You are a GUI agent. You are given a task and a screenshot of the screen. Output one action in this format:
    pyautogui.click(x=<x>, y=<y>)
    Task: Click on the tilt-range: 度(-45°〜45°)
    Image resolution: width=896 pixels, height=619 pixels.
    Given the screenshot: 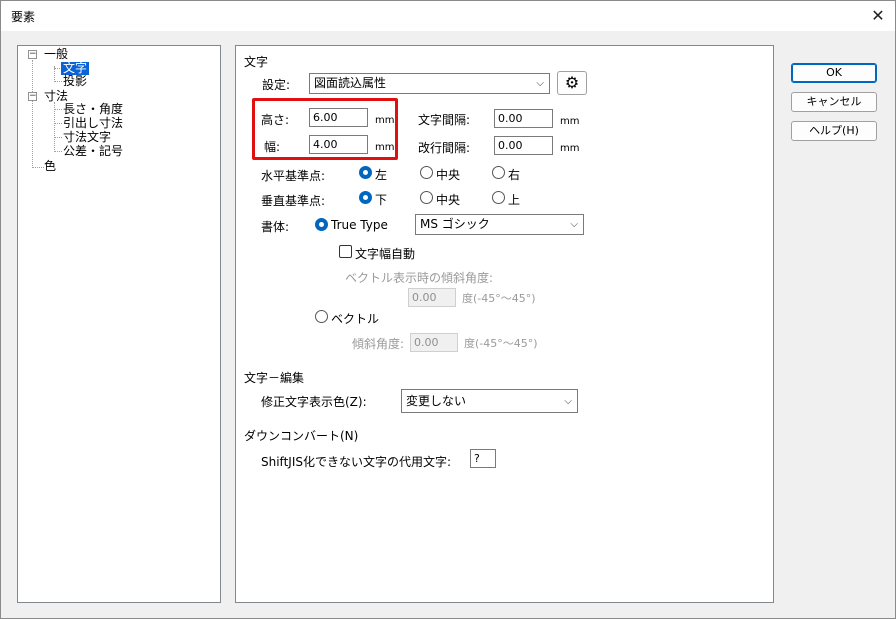 What is the action you would take?
    pyautogui.click(x=501, y=343)
    